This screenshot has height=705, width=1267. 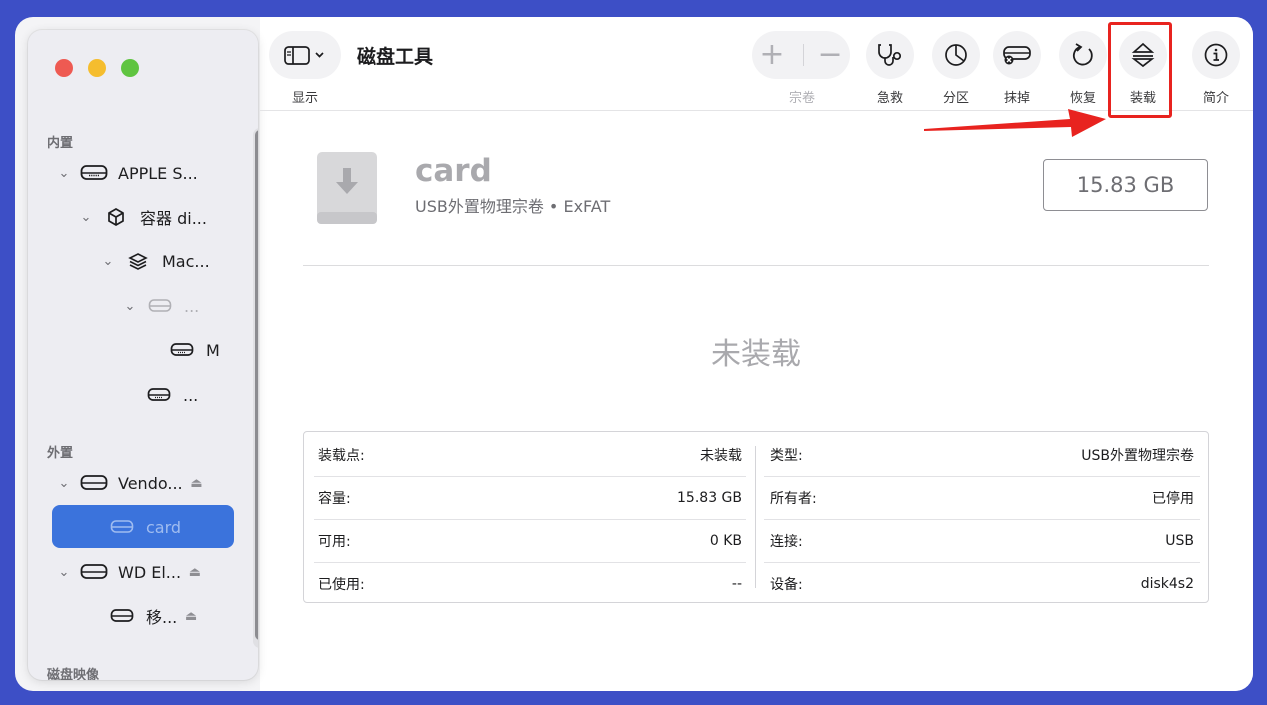 What do you see at coordinates (347, 188) in the screenshot?
I see `external-disk-icon` at bounding box center [347, 188].